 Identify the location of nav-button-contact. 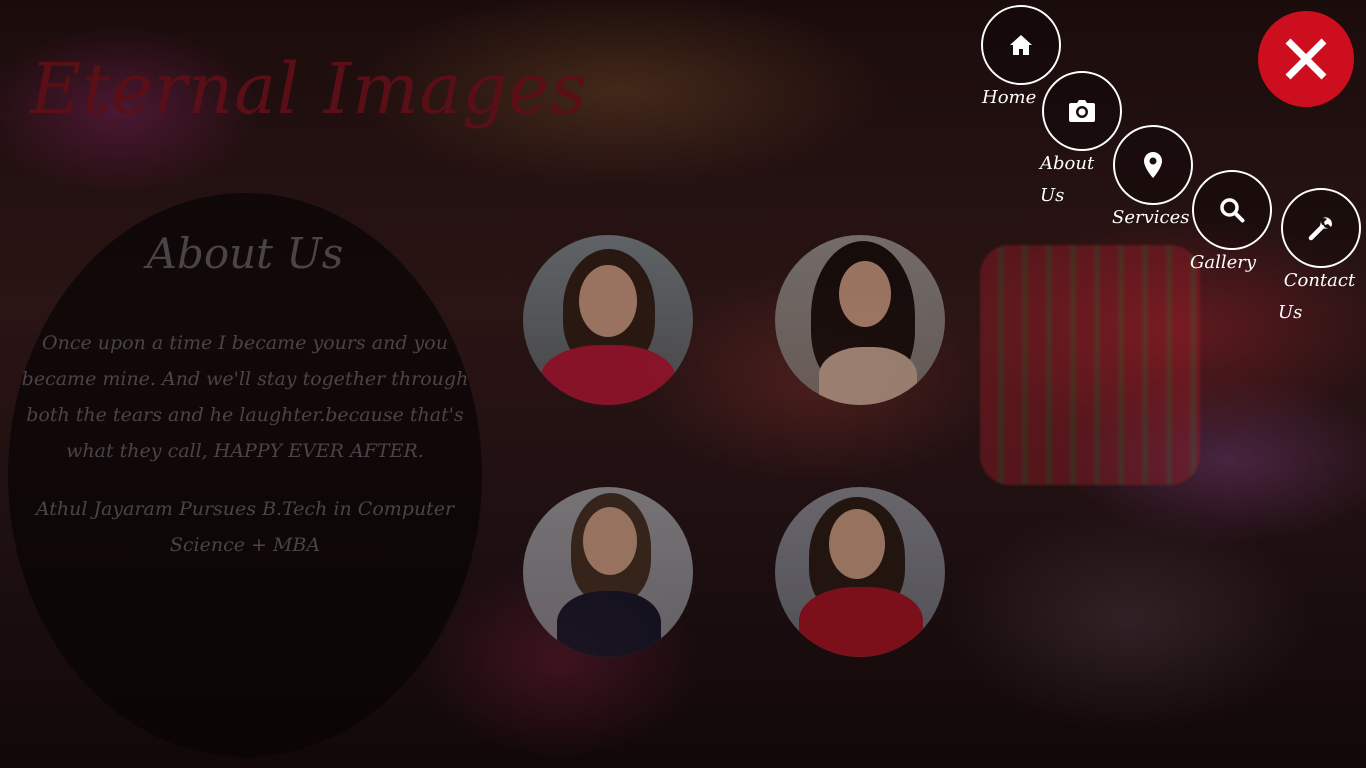
(1321, 228).